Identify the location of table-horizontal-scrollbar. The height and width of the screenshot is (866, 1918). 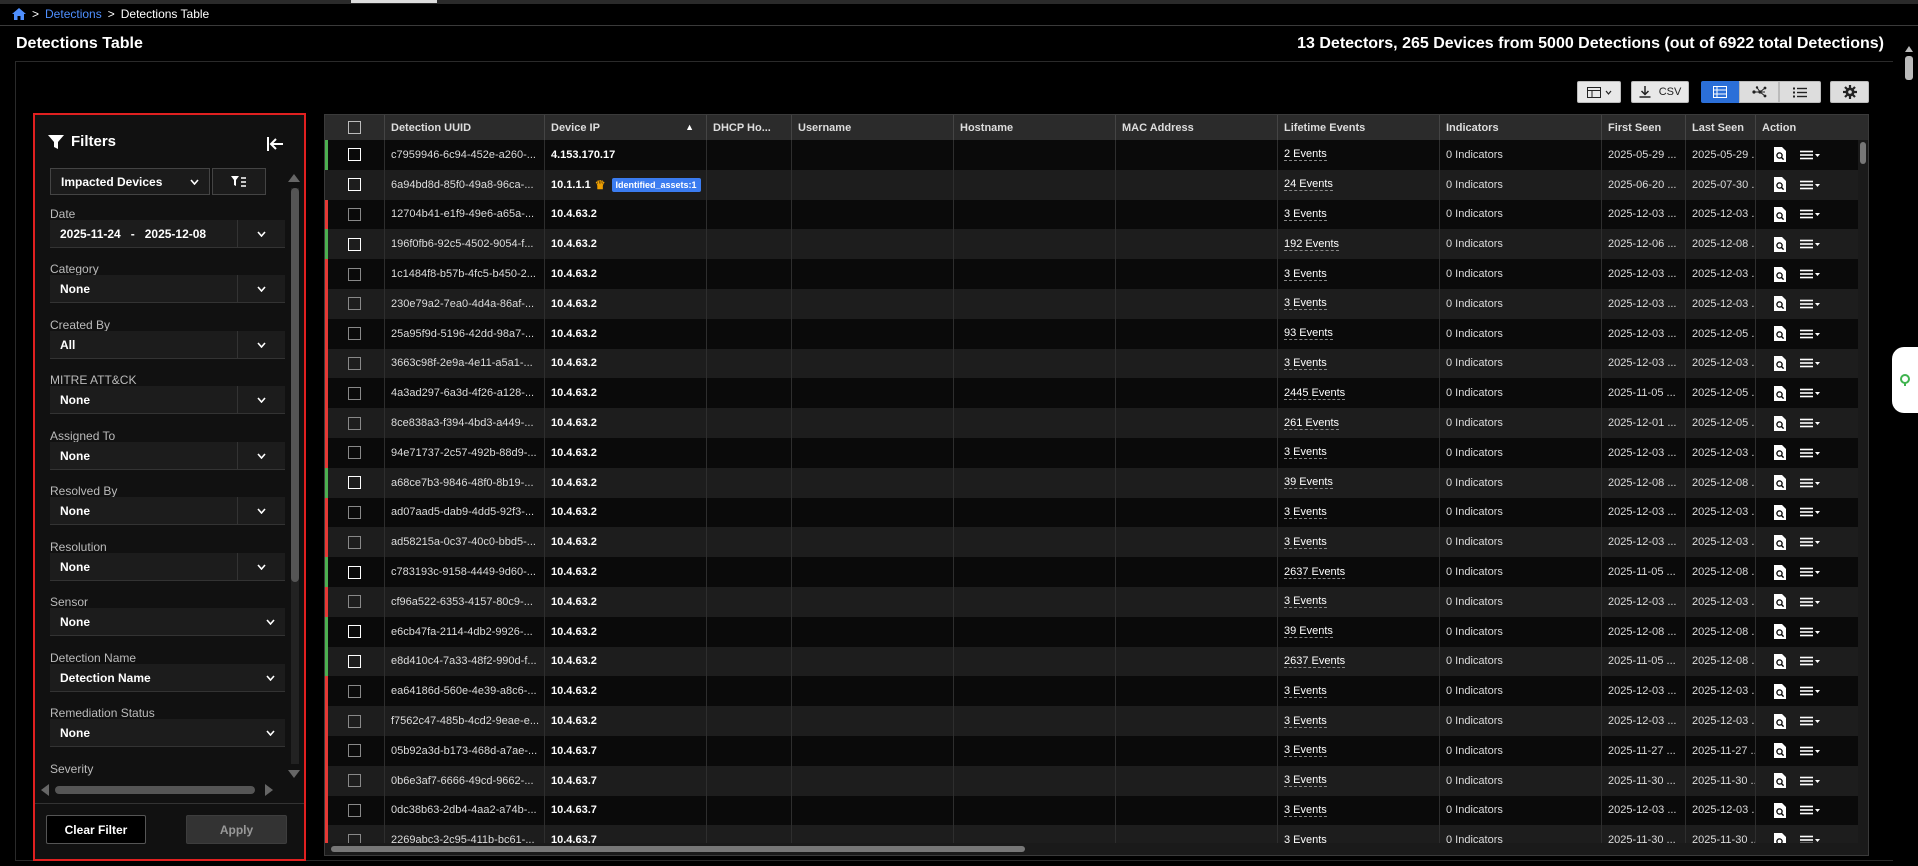
(1096, 849).